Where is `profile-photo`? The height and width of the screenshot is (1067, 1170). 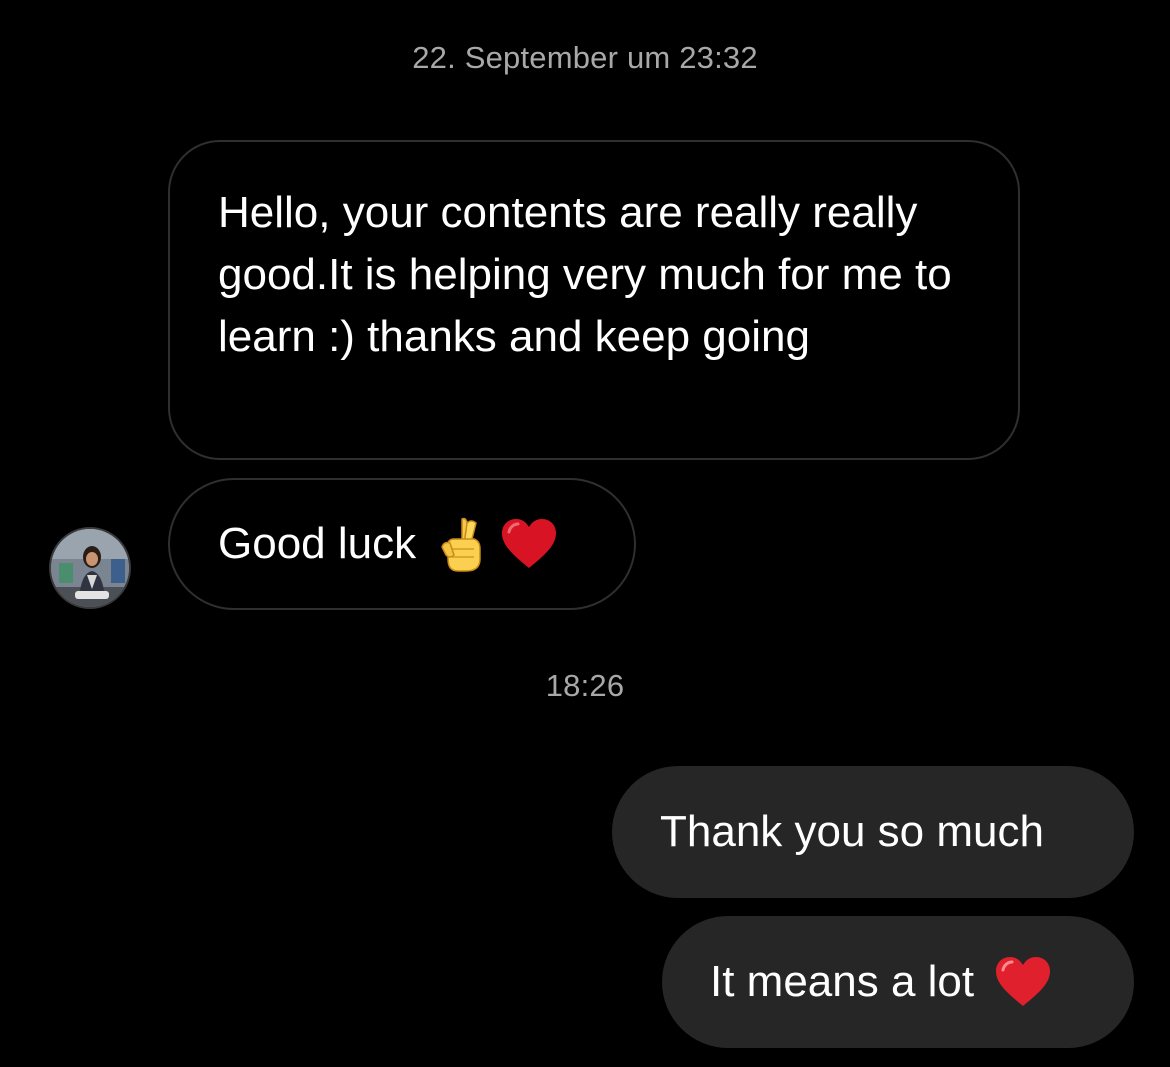 profile-photo is located at coordinates (90, 568).